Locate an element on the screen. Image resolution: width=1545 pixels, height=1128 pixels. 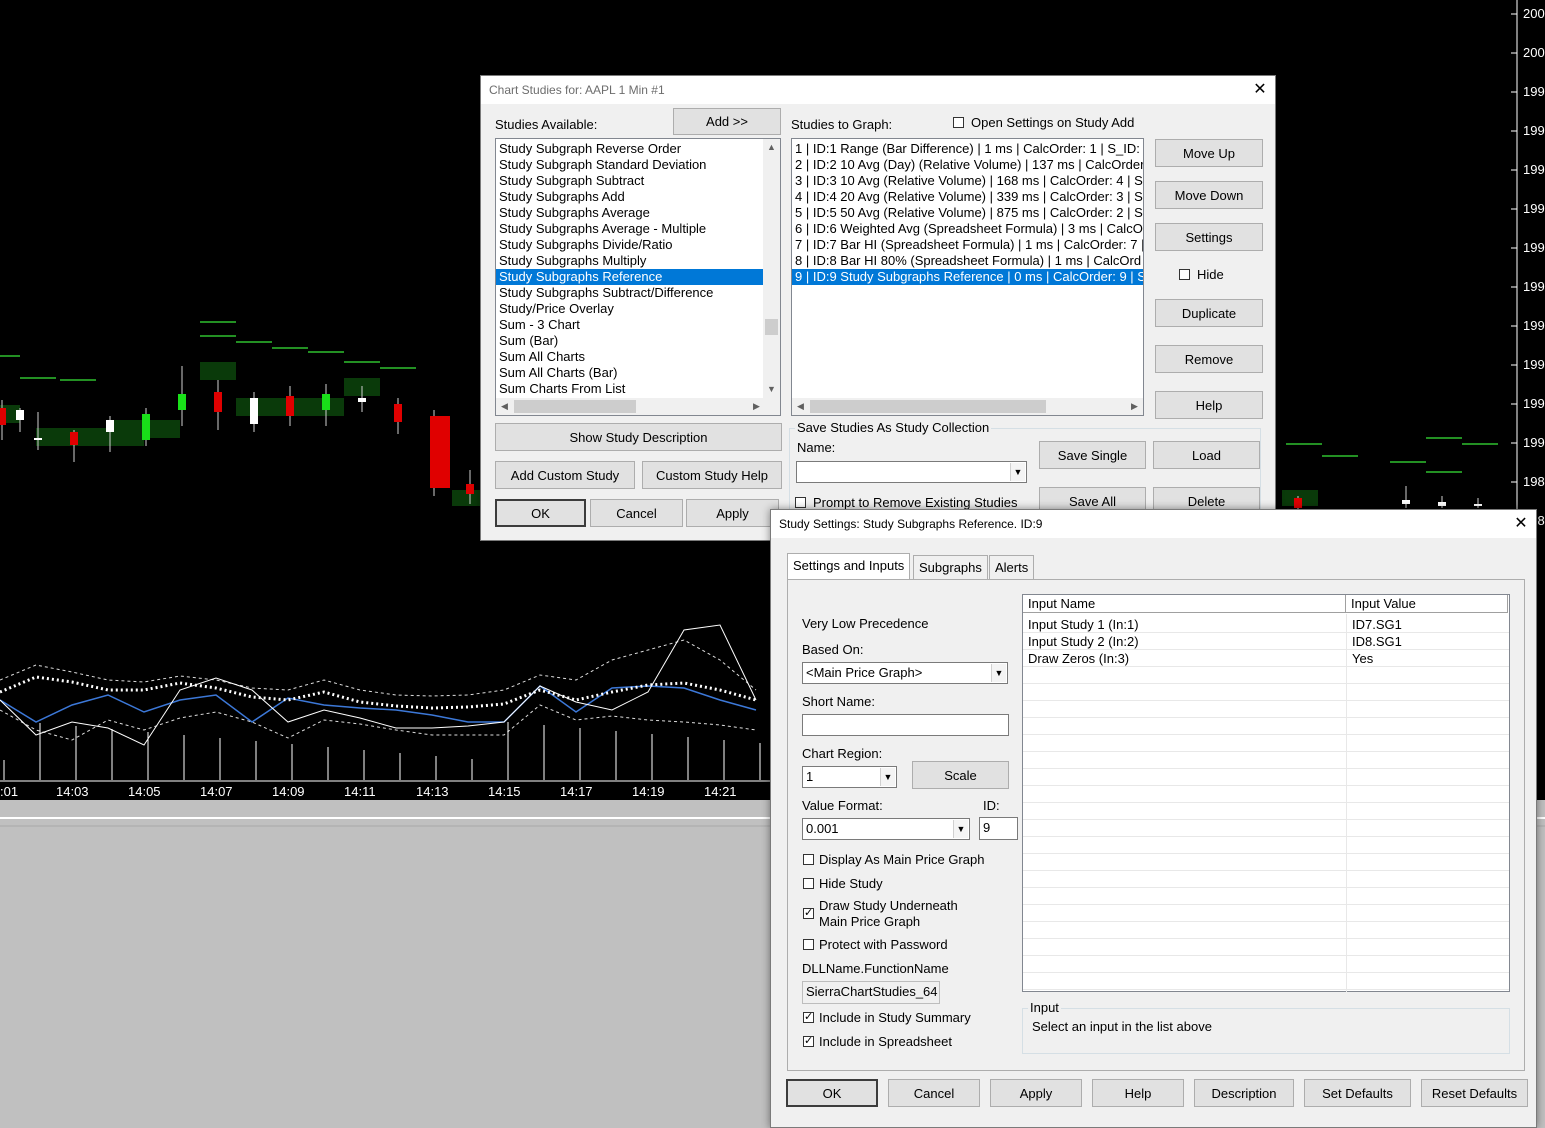
move-down-button: Move Down is located at coordinates (1209, 195).